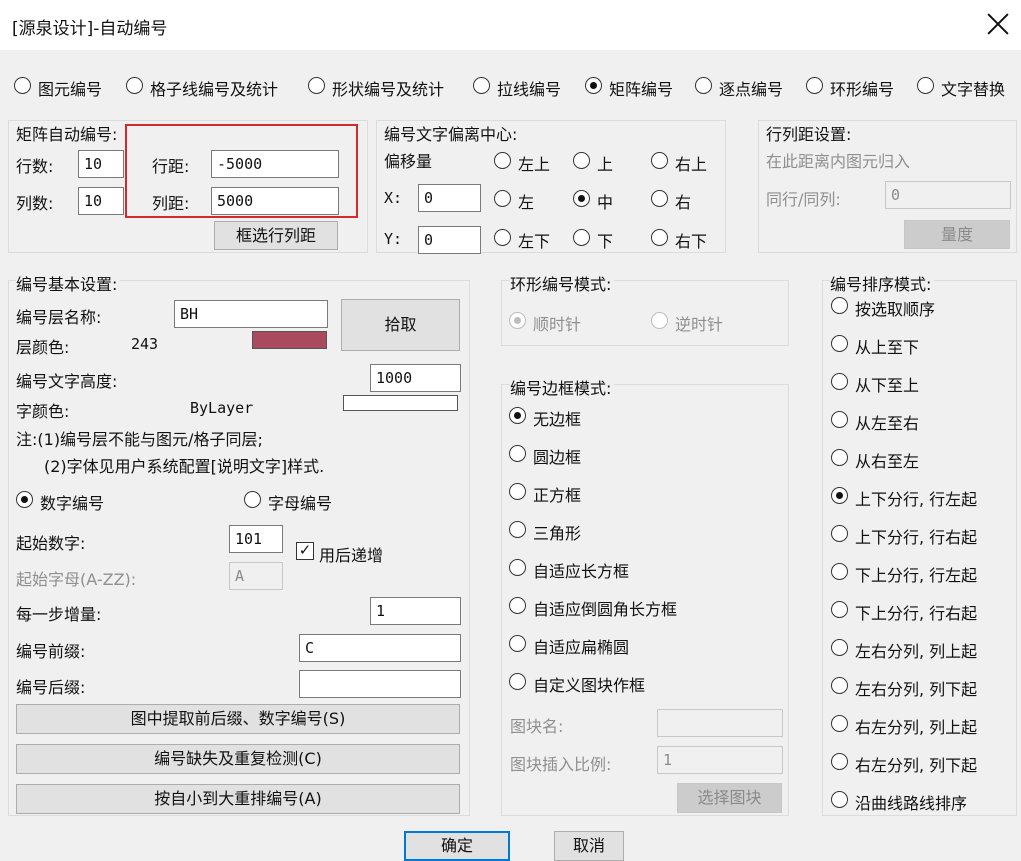 The height and width of the screenshot is (861, 1021). Describe the element at coordinates (803, 199) in the screenshot. I see `same-row-col-label: 同行/同列:` at that location.